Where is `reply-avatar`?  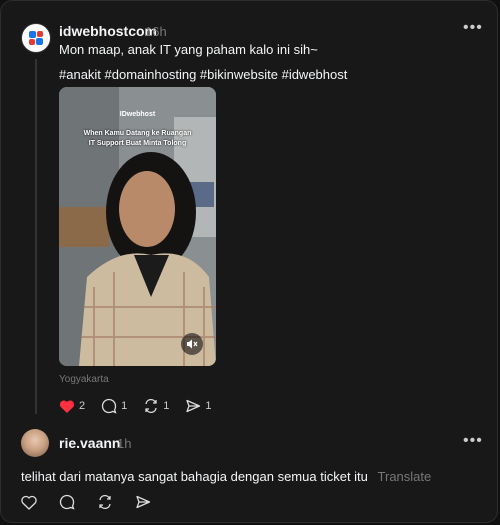 reply-avatar is located at coordinates (35, 443).